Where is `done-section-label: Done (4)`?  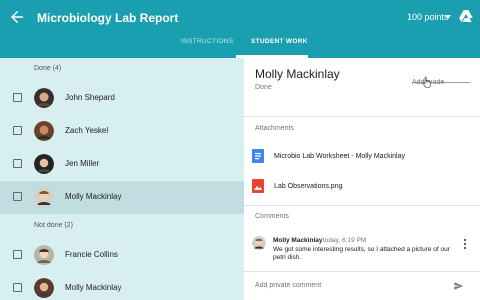 done-section-label: Done (4) is located at coordinates (48, 68).